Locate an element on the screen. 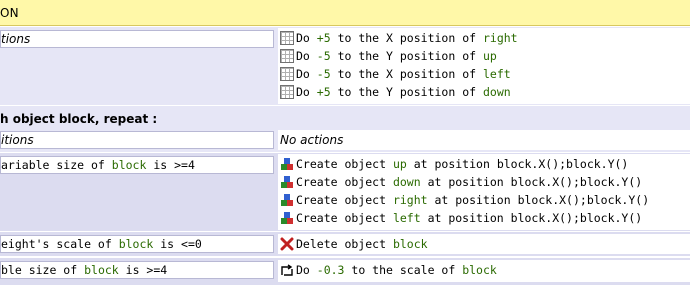 The image size is (690, 285). conditions-label: tions is located at coordinates (16, 39).